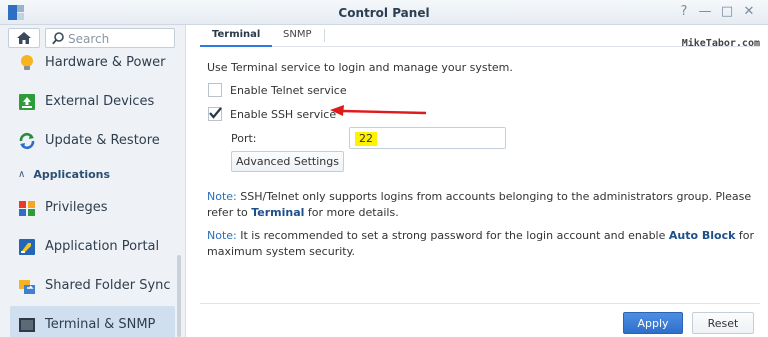  Describe the element at coordinates (179, 296) in the screenshot. I see `sidebar-scrollbar` at that location.